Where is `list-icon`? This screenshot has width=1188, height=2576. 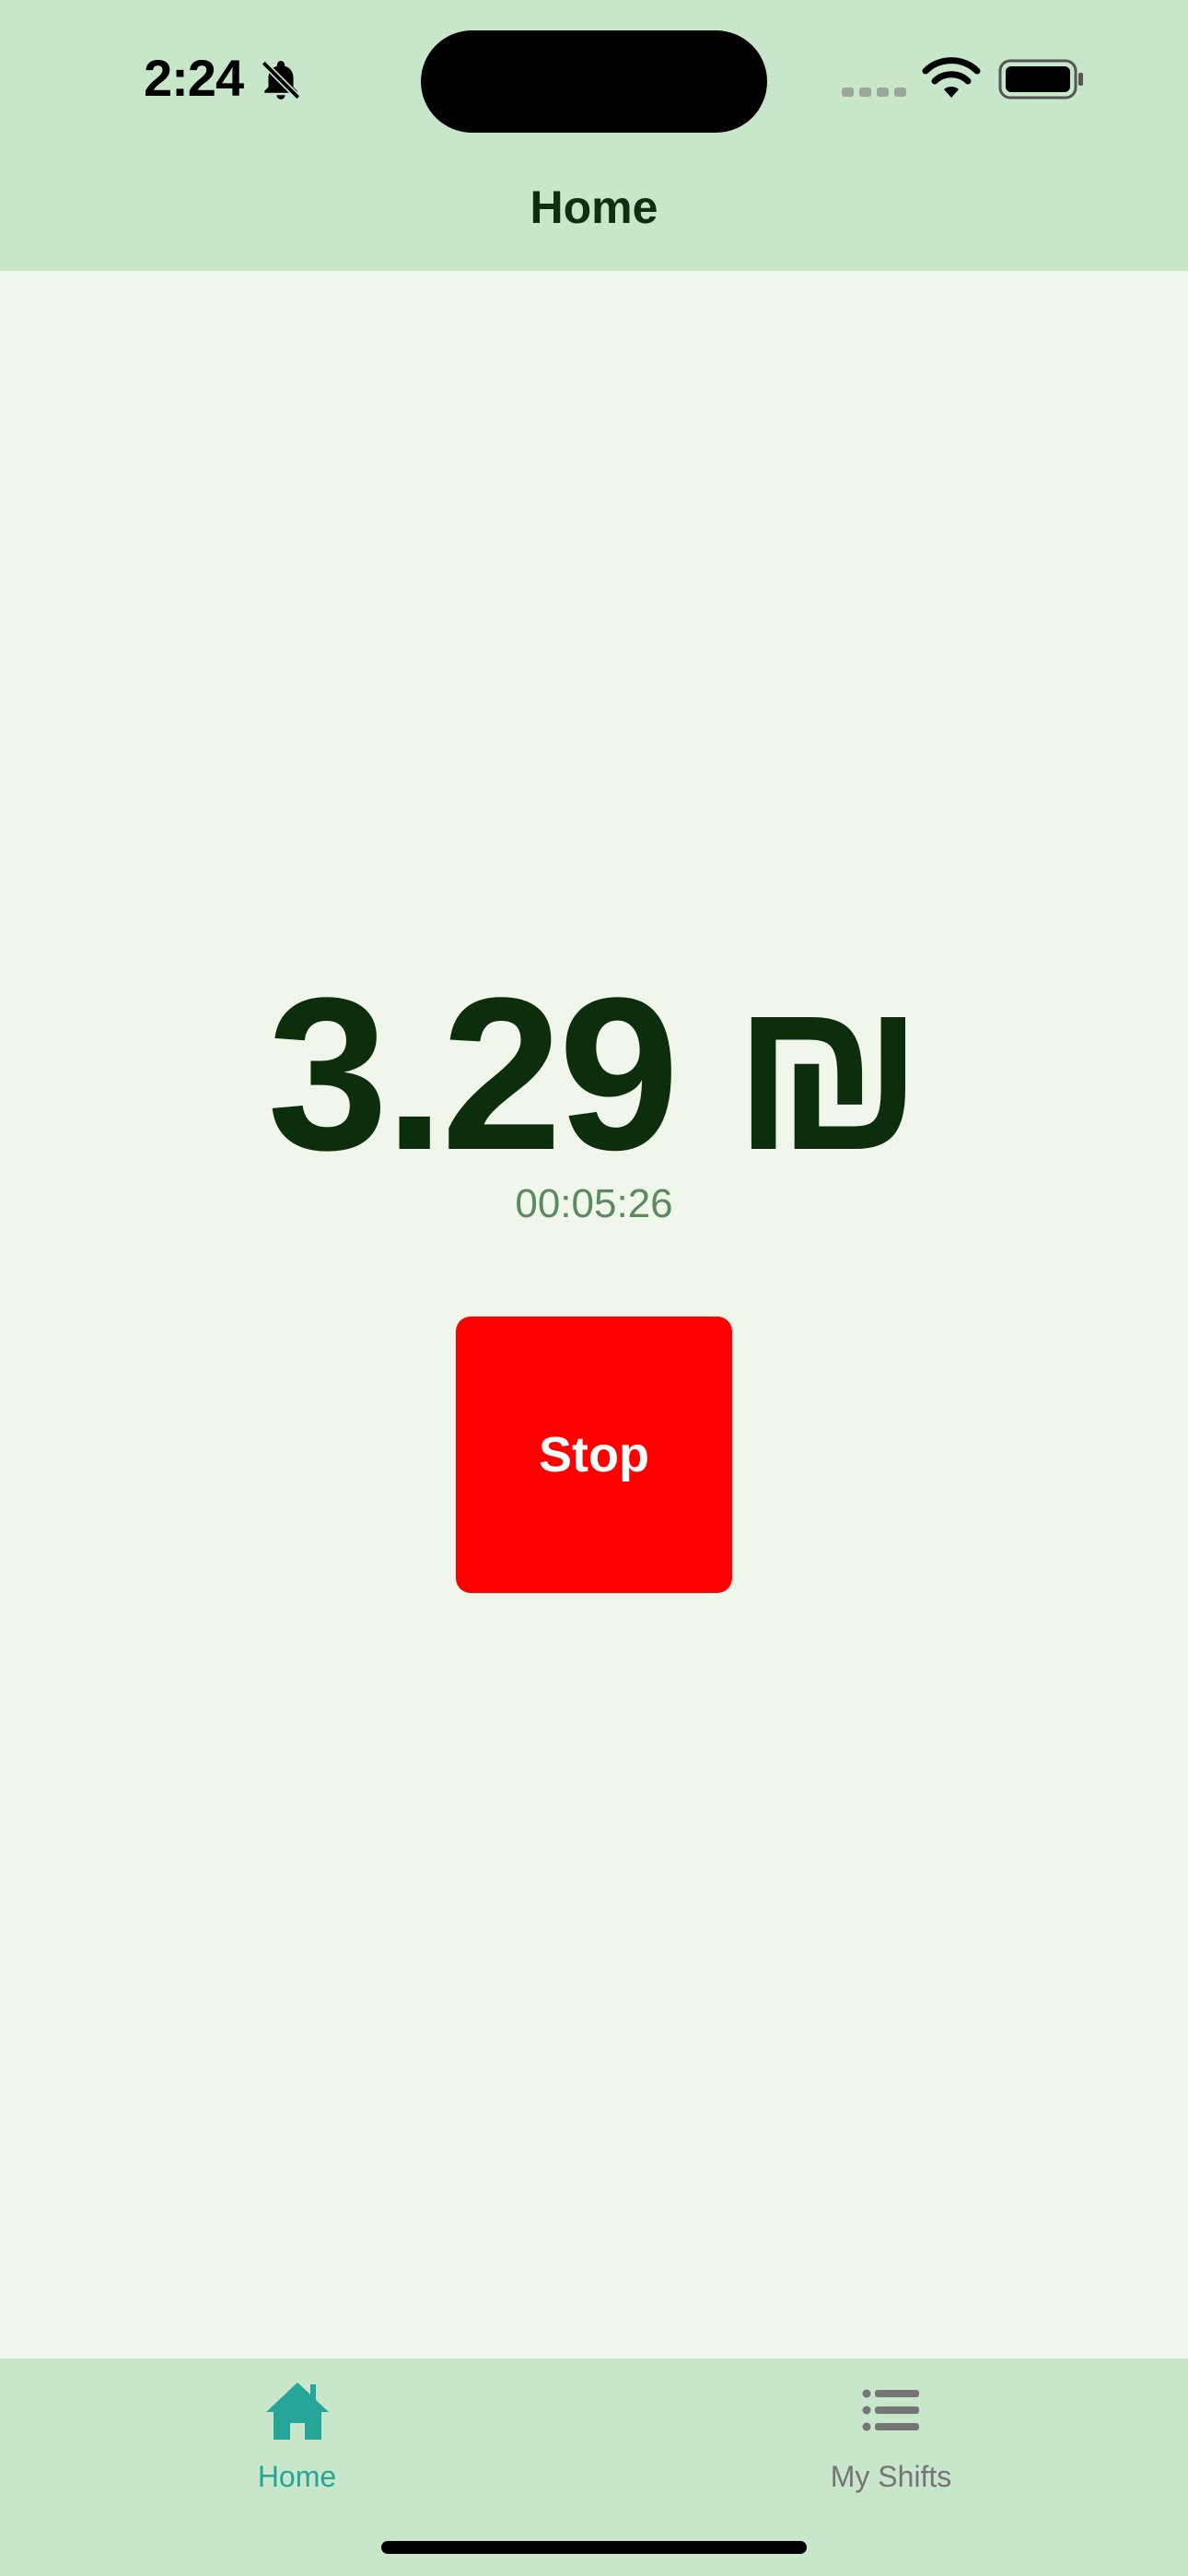 list-icon is located at coordinates (890, 2410).